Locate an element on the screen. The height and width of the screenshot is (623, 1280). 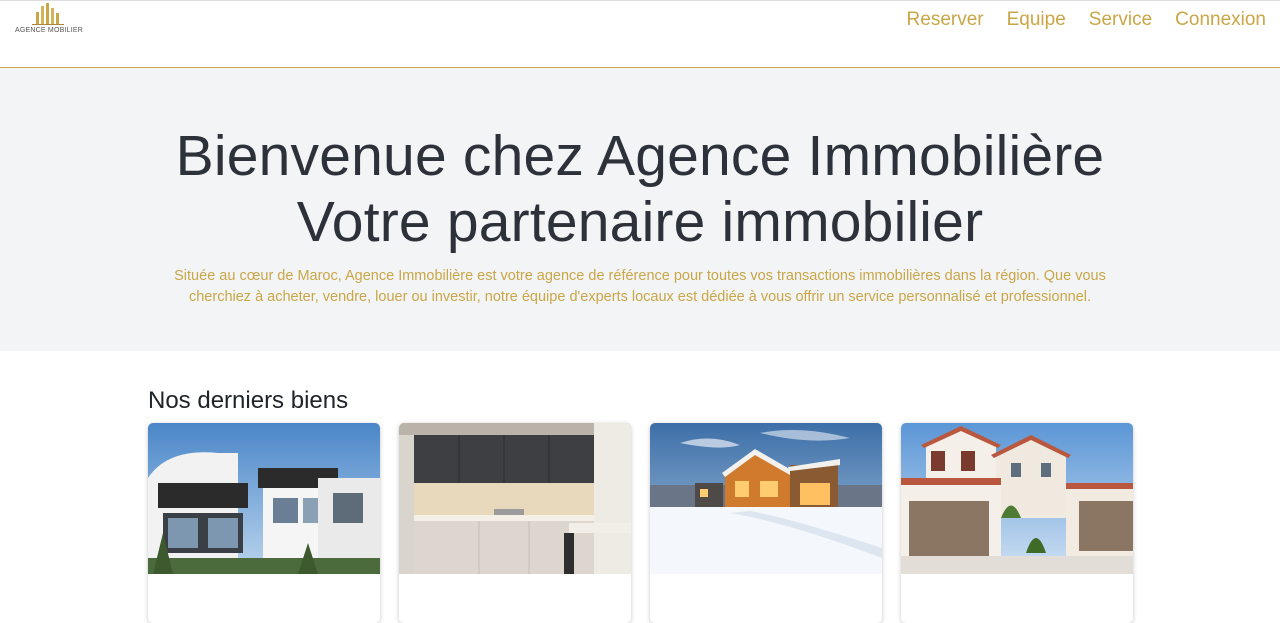
logo-text: AGENCE MOBILIER is located at coordinates (49, 30).